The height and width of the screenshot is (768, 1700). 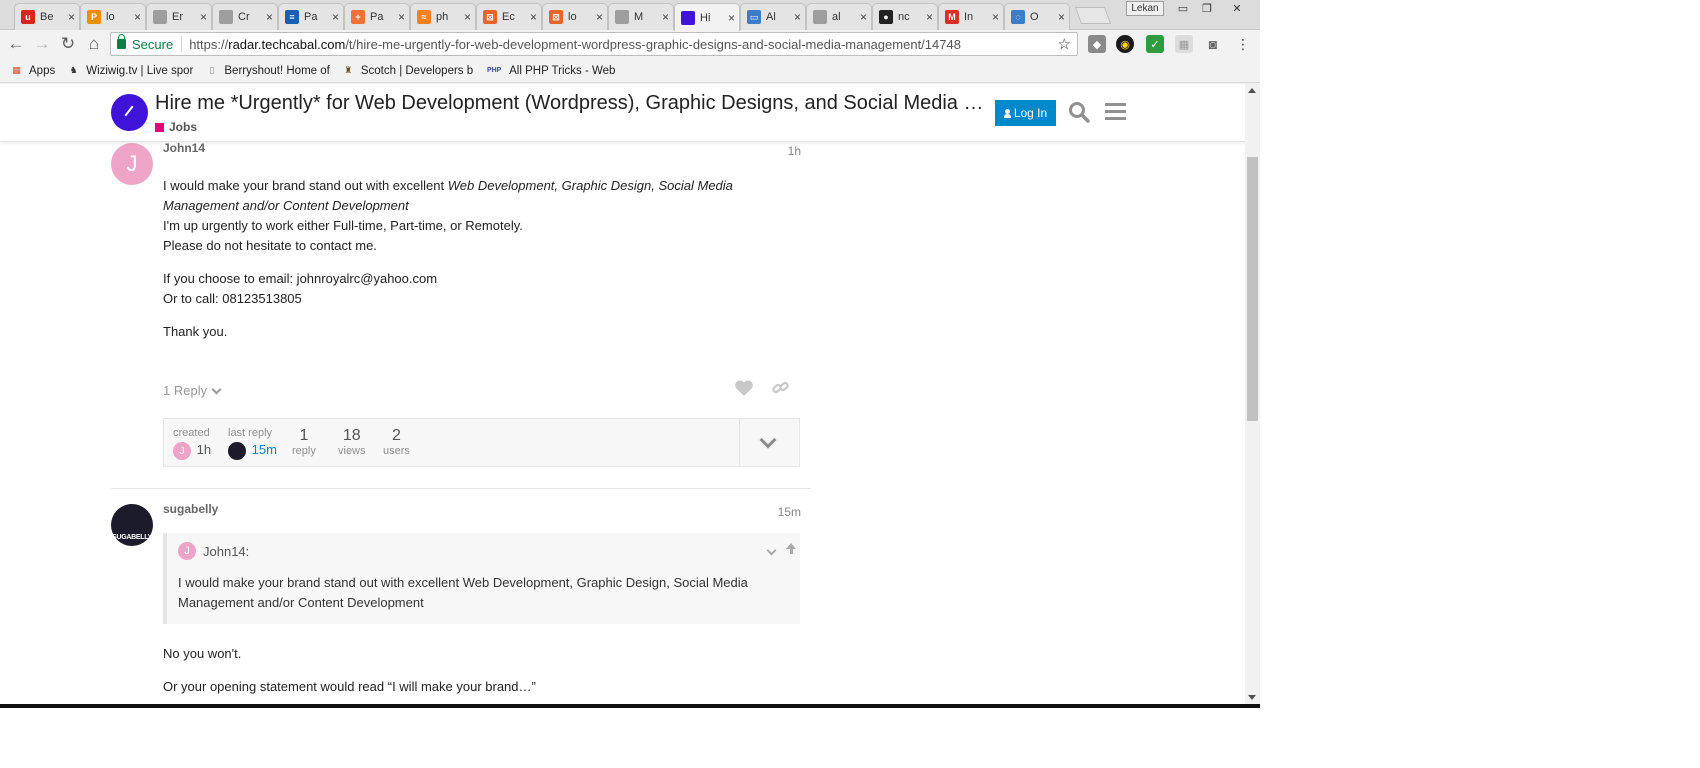 I want to click on browser-tab: ≡ Pa ×, so click(x=311, y=16).